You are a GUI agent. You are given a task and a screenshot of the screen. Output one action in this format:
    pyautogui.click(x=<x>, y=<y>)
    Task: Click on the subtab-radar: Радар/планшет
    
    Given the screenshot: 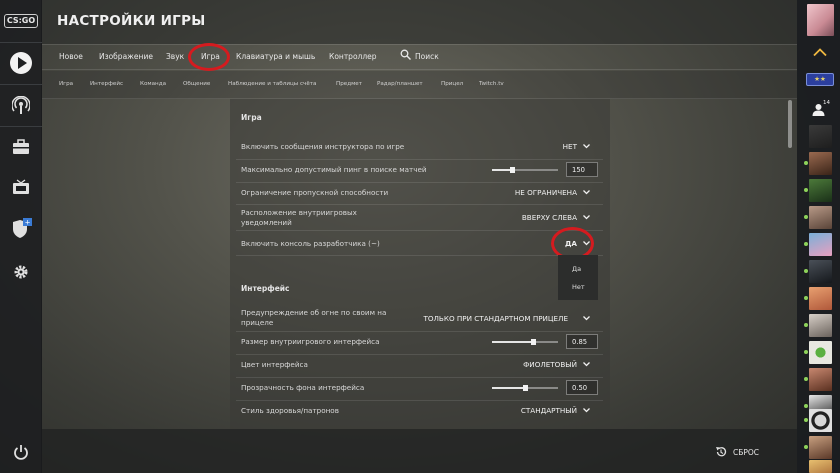 What is the action you would take?
    pyautogui.click(x=400, y=84)
    